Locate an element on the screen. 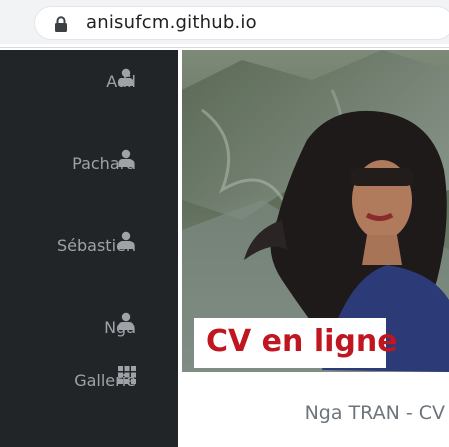 This screenshot has height=447, width=449. url-field: anisufcm.github.io is located at coordinates (241, 23).